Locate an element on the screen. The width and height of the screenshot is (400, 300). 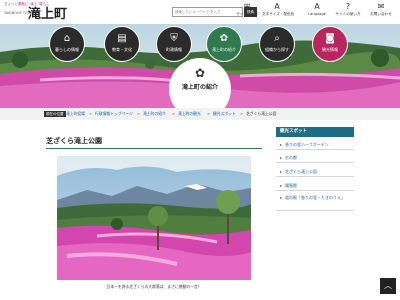
breadcrumb-current: 芝ざくら滝上公園 is located at coordinates (261, 113).